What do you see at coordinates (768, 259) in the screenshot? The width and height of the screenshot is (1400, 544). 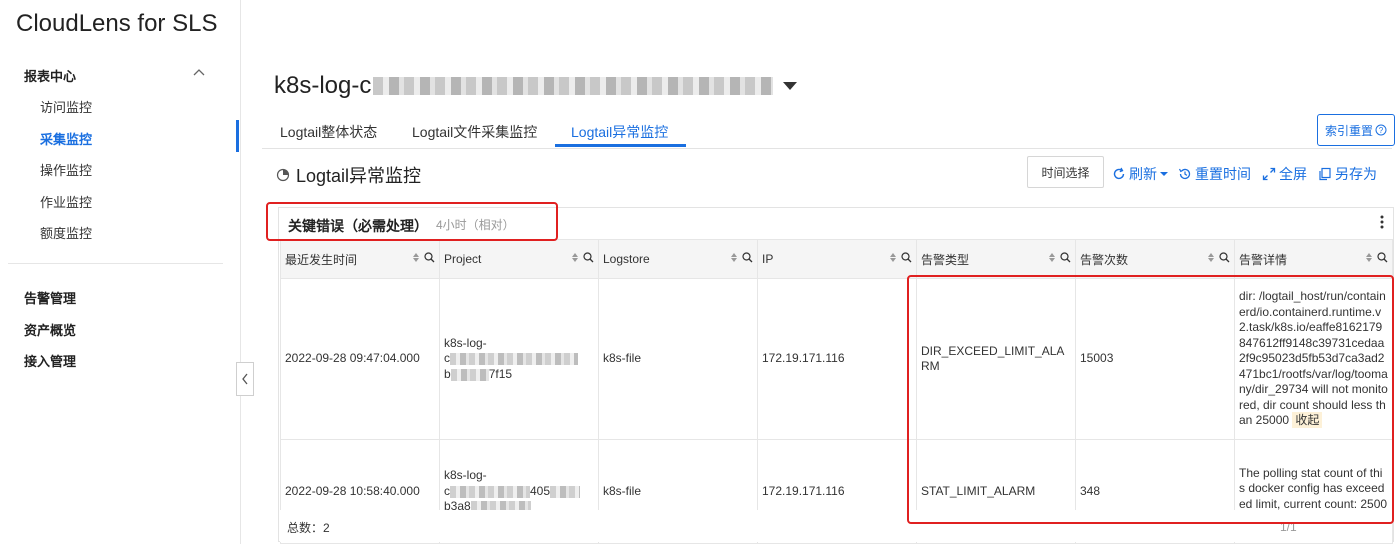 I see `column-label: IP` at bounding box center [768, 259].